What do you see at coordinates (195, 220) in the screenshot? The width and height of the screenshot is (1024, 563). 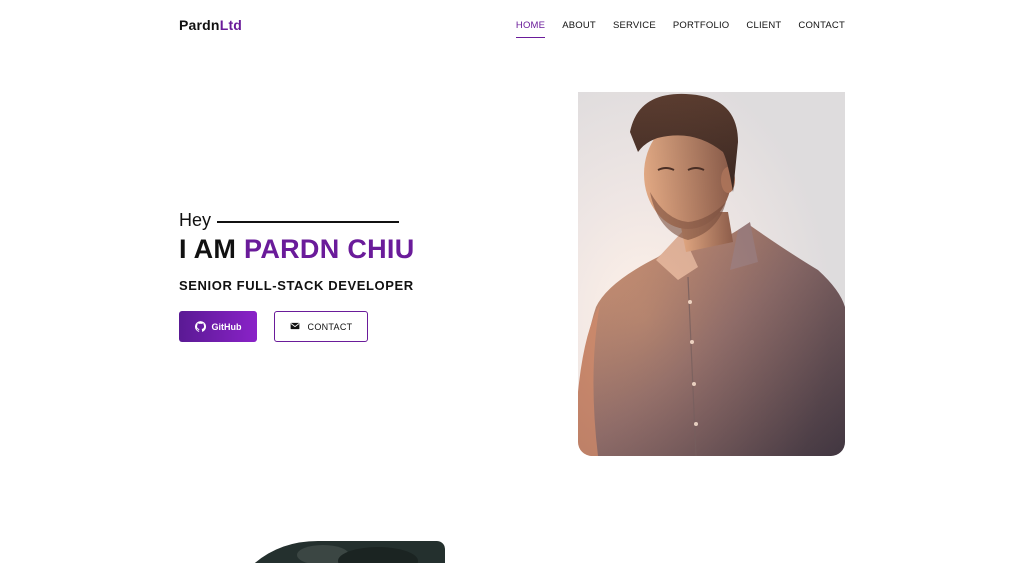 I see `greeting-text: Hey` at bounding box center [195, 220].